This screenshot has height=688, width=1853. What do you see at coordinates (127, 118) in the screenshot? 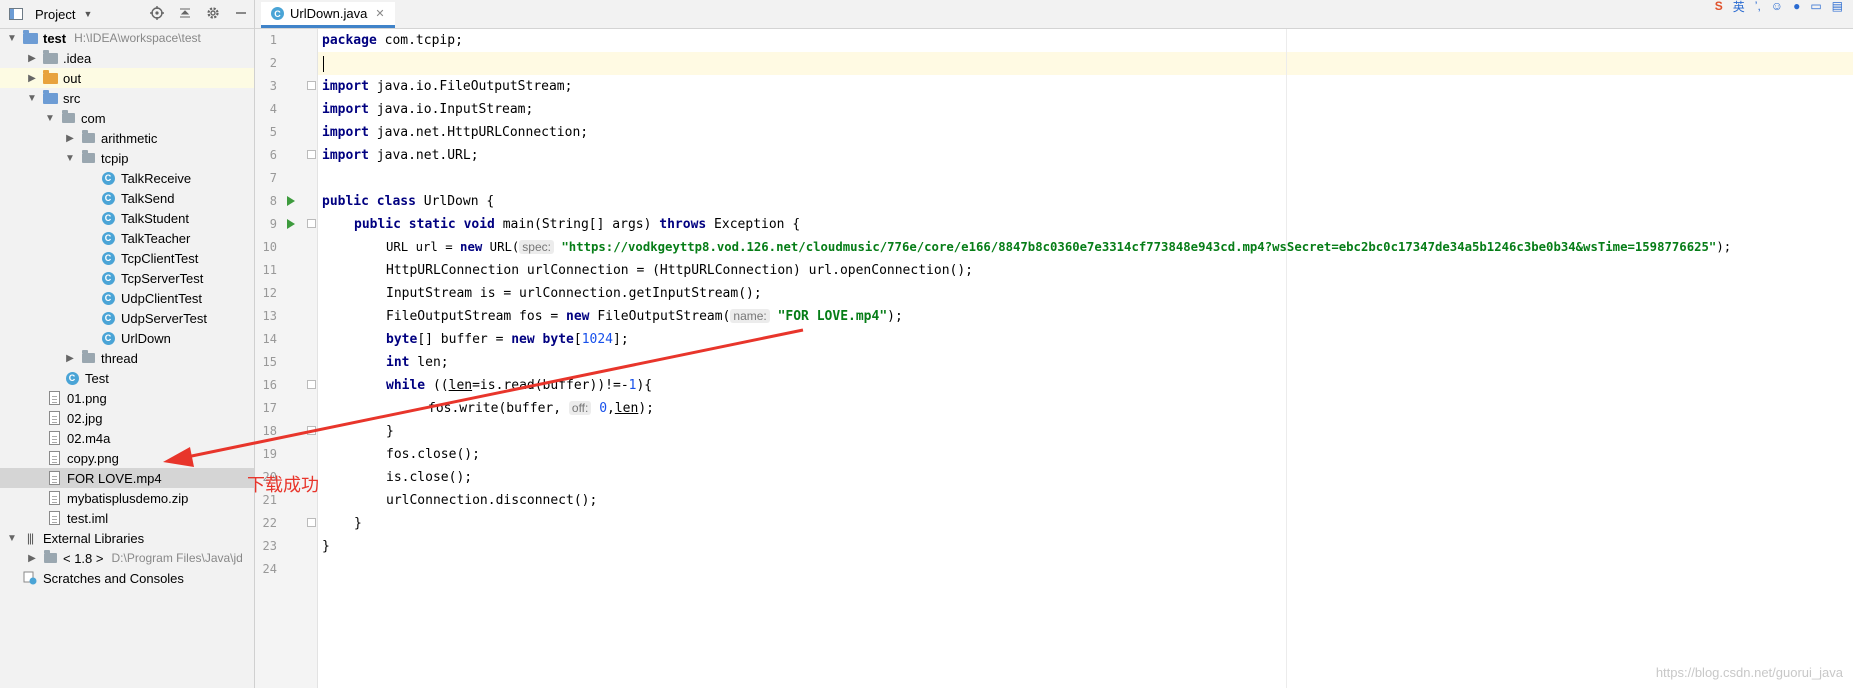
I see `tree-item-com: ▼ com` at bounding box center [127, 118].